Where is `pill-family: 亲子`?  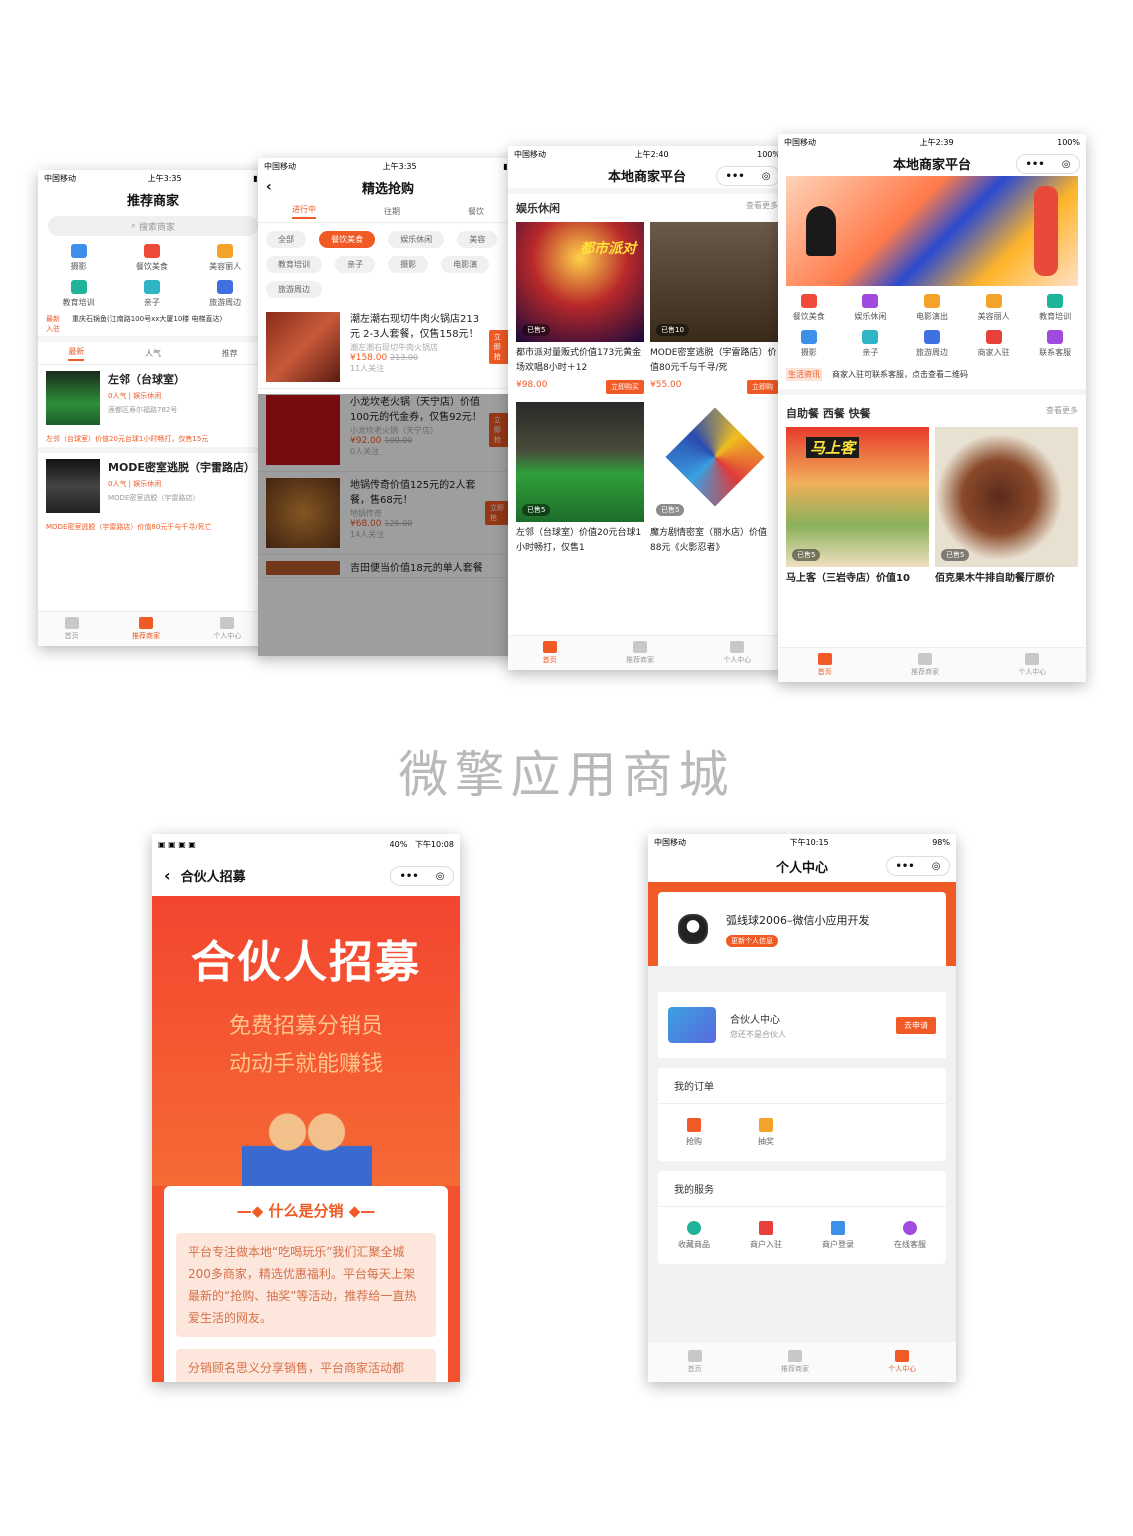 pill-family: 亲子 is located at coordinates (355, 264).